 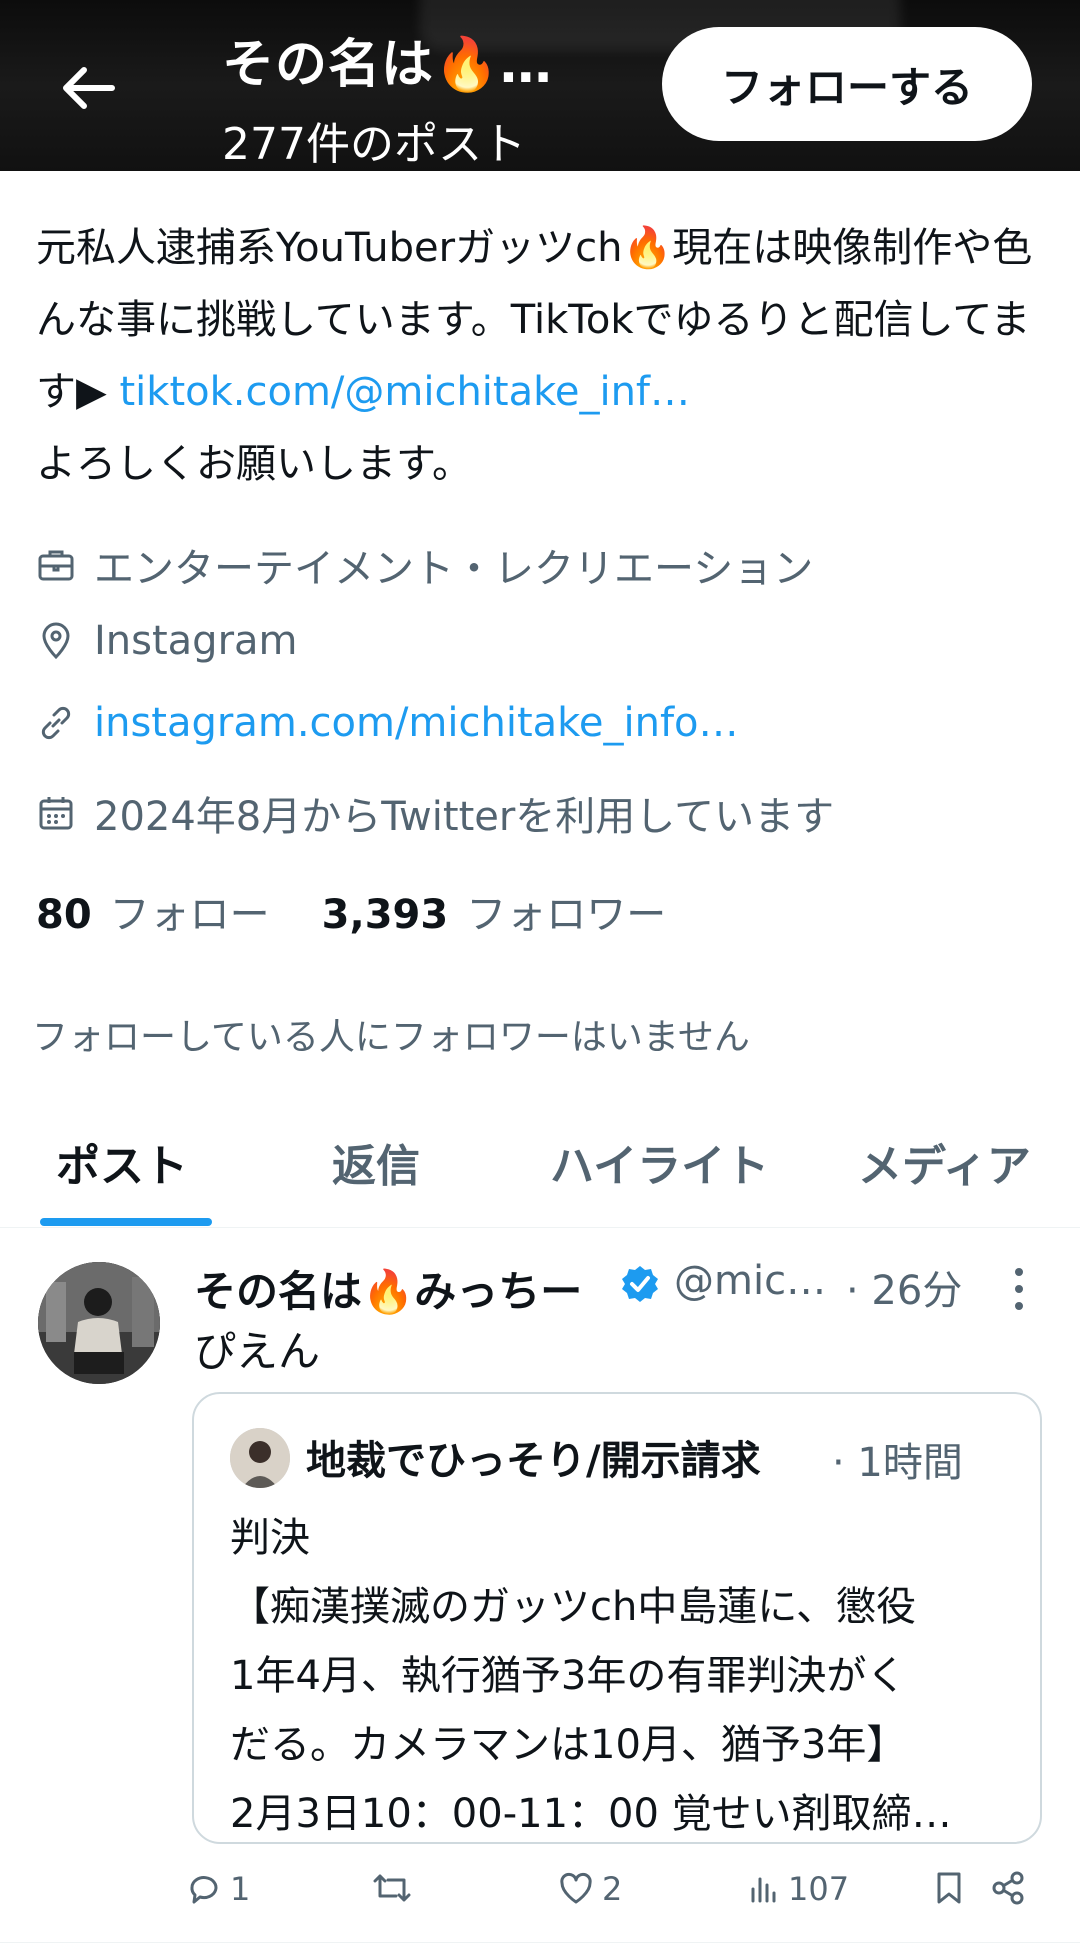 I want to click on reply-button: 1, so click(x=218, y=1889).